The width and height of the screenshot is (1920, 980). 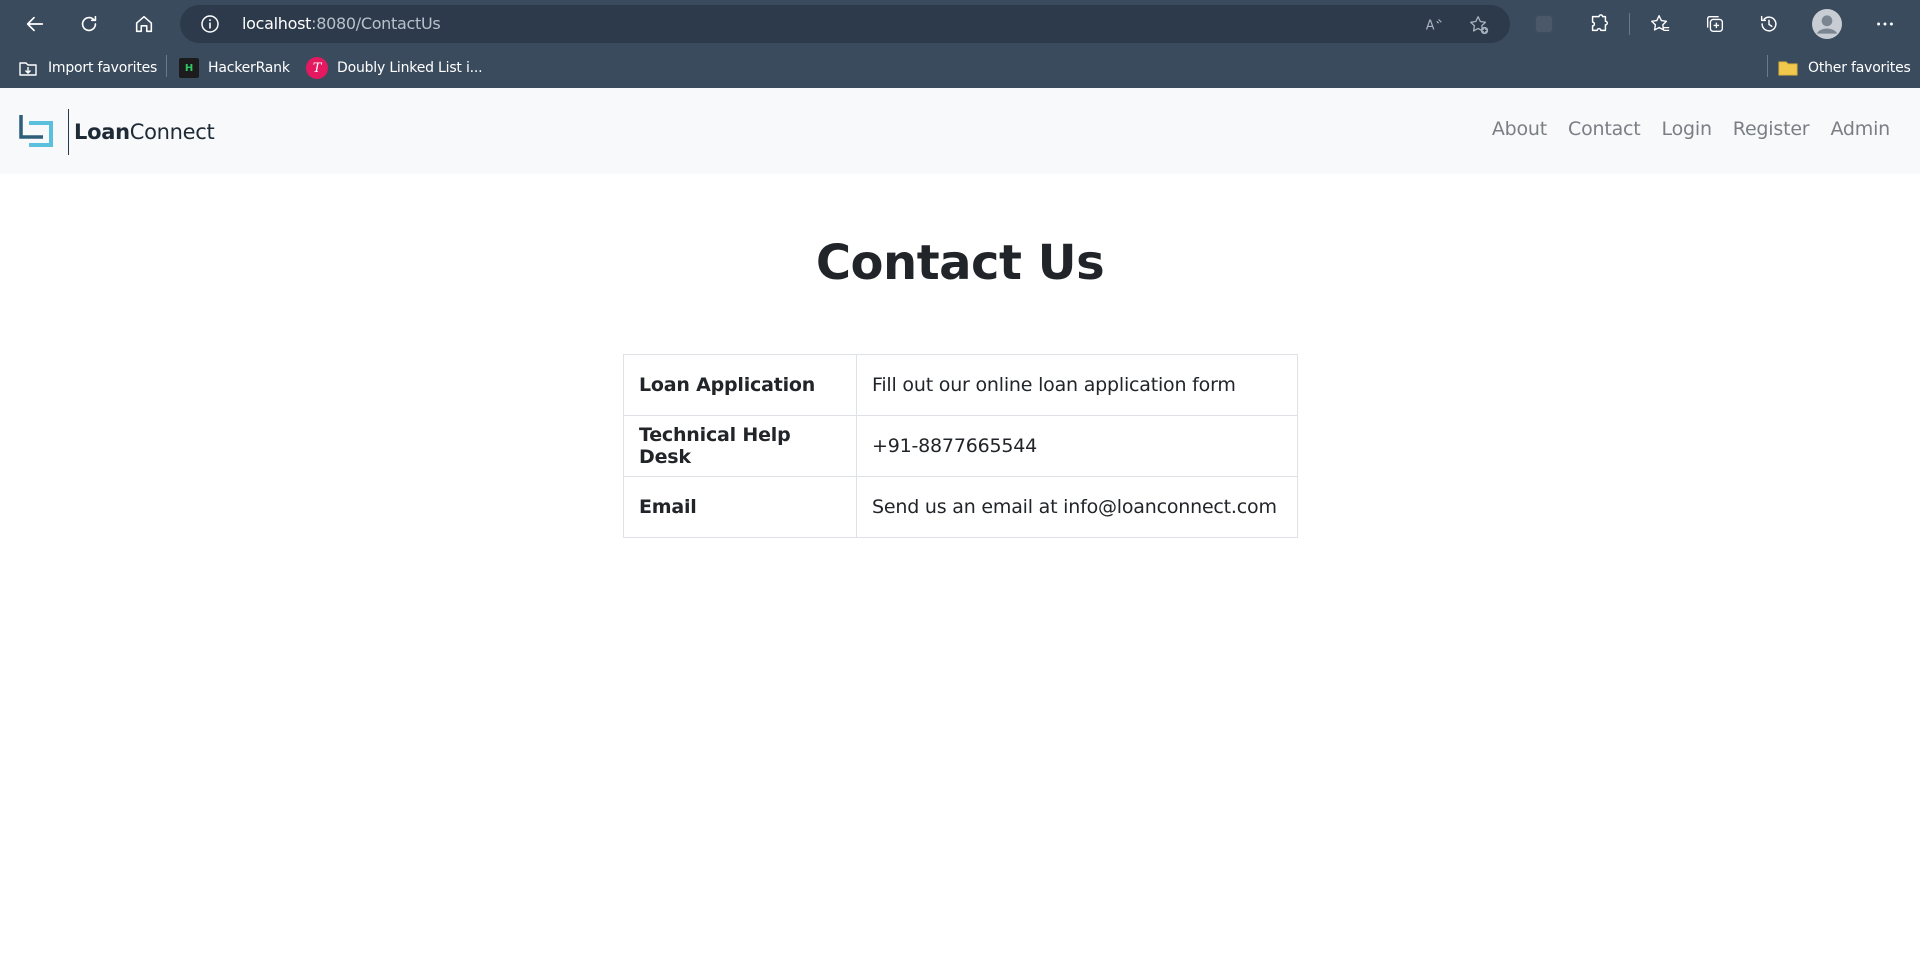 I want to click on svg-text: A, so click(x=1430, y=26).